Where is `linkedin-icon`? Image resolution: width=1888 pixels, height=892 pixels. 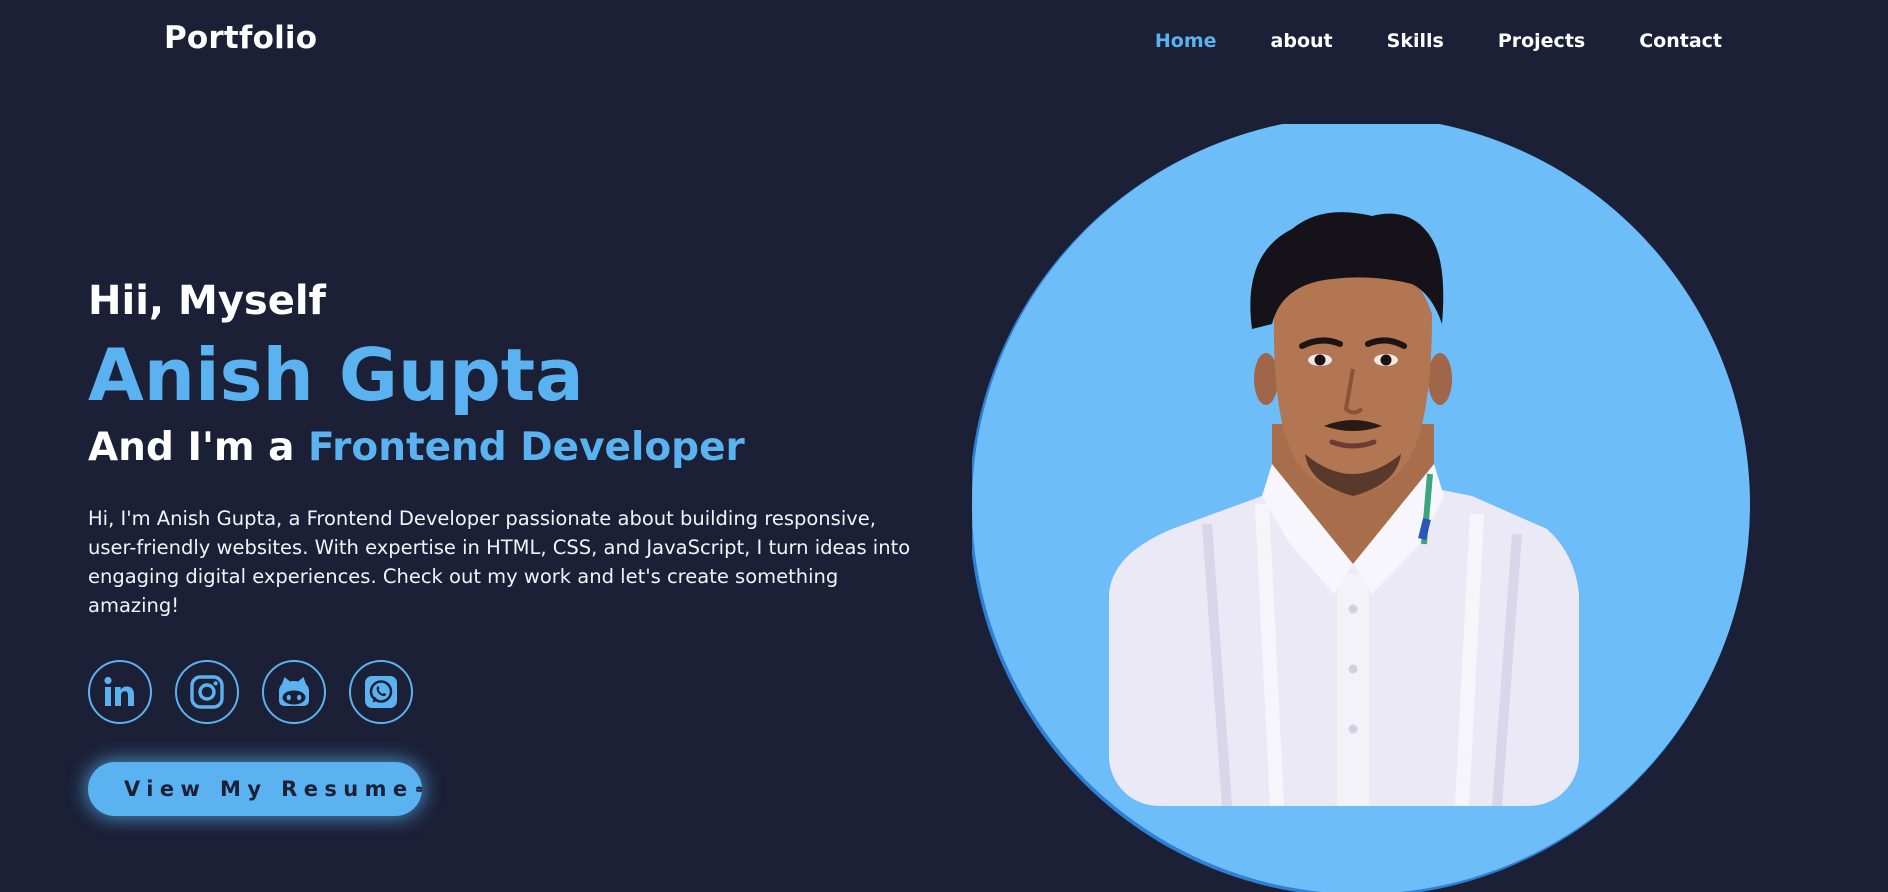
linkedin-icon is located at coordinates (119, 691).